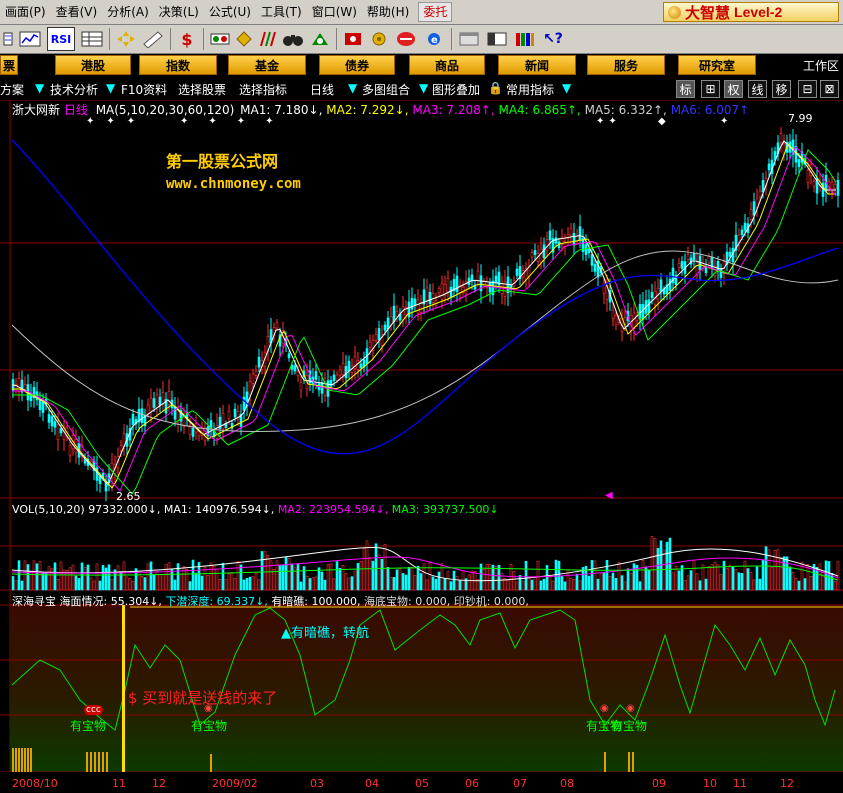 Image resolution: width=843 pixels, height=793 pixels. I want to click on bars-icon, so click(267, 39).